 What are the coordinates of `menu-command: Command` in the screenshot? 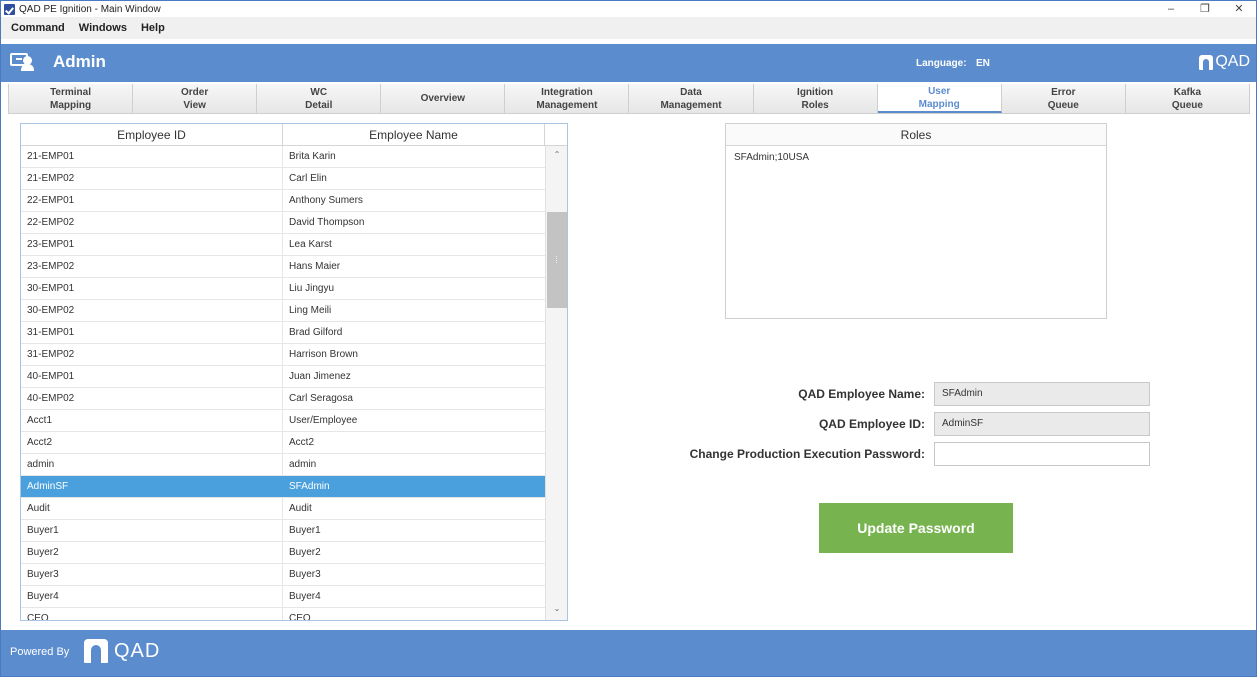 It's located at (38, 28).